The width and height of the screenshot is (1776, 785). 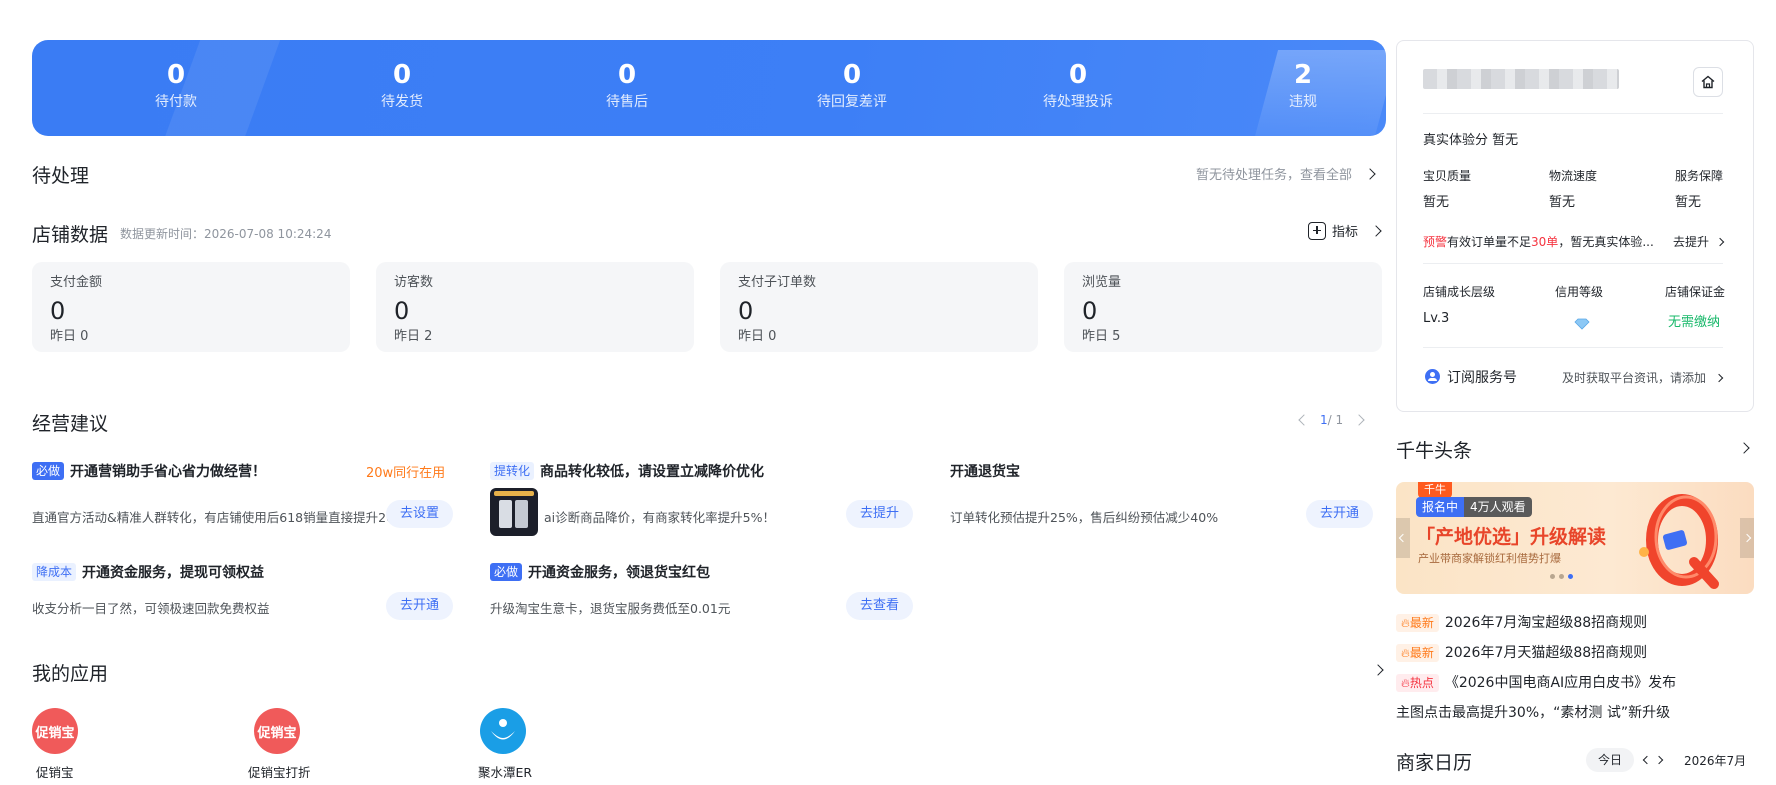 I want to click on subscribe-link: 及时获取平台资讯，请添加, so click(x=1643, y=377).